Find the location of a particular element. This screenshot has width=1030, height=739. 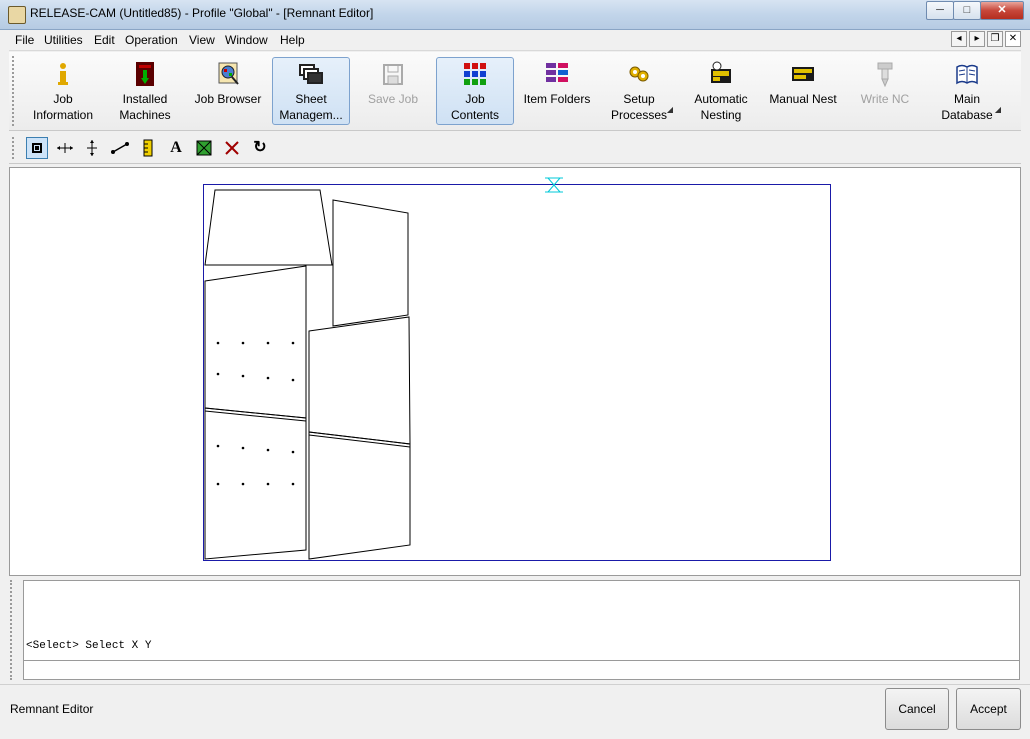

fill-remnant-icon is located at coordinates (204, 148).